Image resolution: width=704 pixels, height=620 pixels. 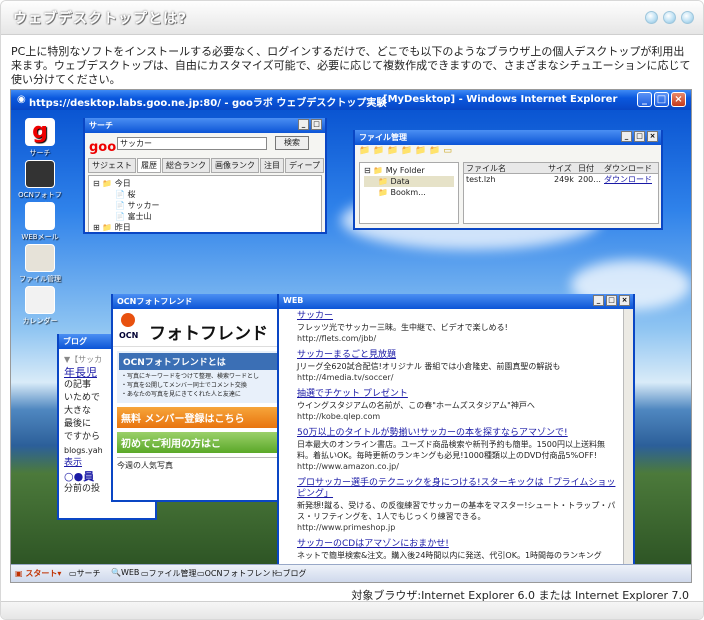 I want to click on result-url: http://4media.tv/soccer/, so click(x=345, y=377).